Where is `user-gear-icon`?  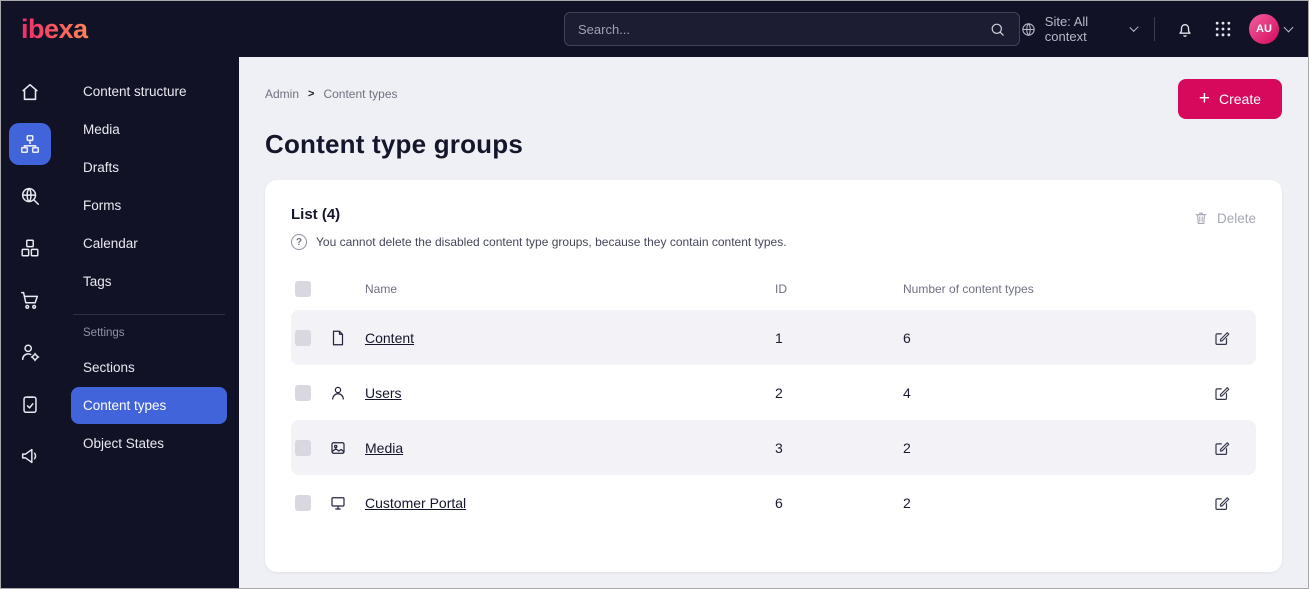
user-gear-icon is located at coordinates (30, 352).